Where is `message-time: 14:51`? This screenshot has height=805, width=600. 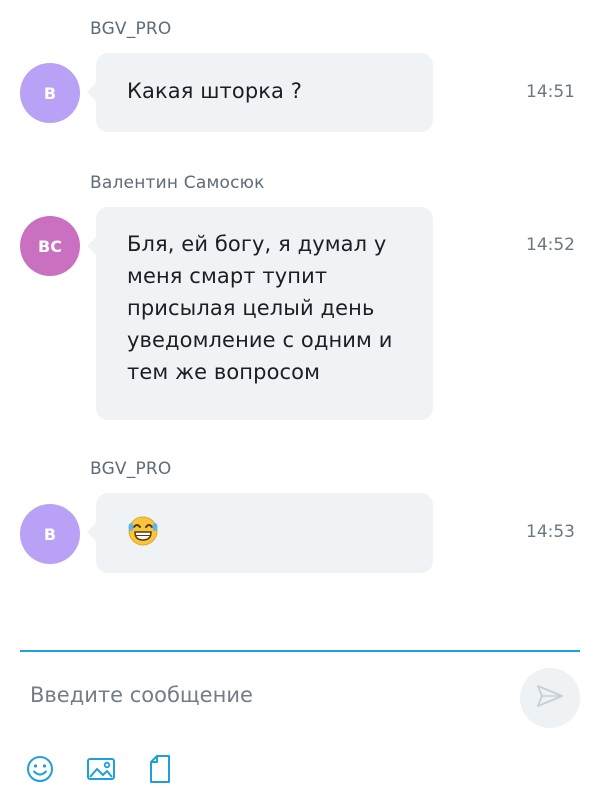
message-time: 14:51 is located at coordinates (550, 92).